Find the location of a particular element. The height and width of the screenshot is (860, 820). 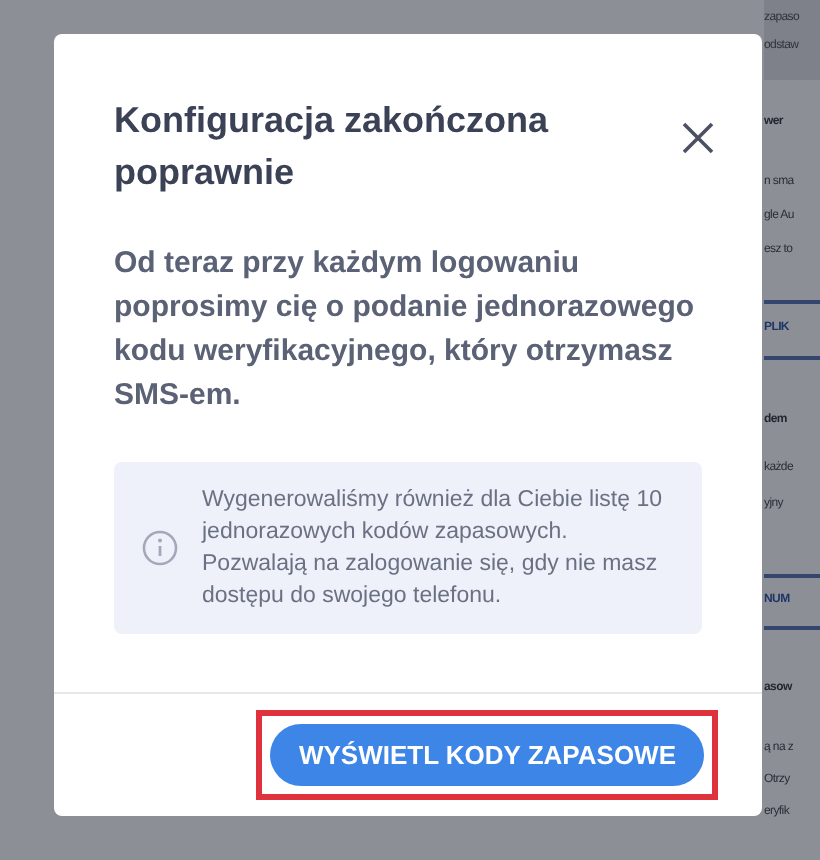

show-backup-codes-button: WYŚWIETL KODY ZAPASOWE is located at coordinates (487, 755).